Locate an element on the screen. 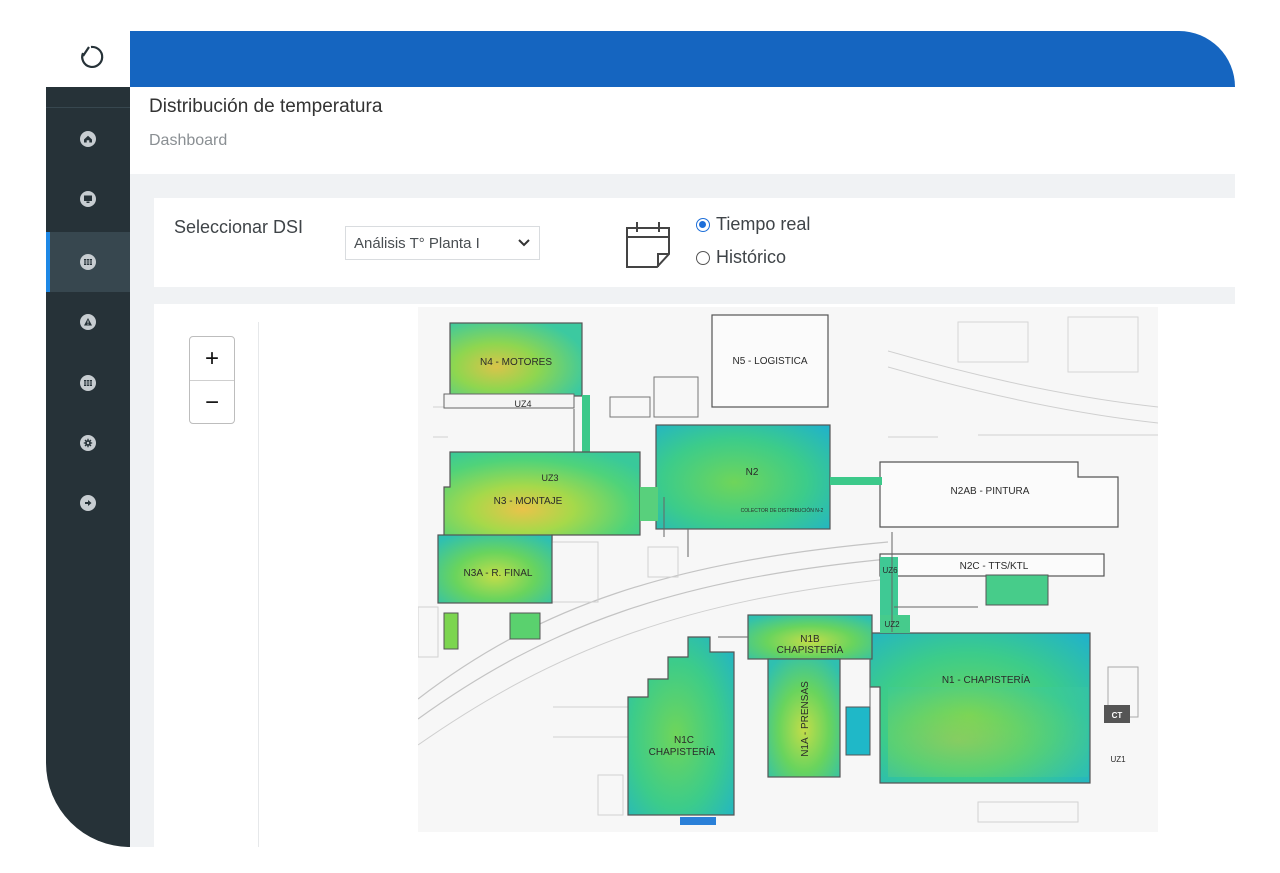  grid-icon is located at coordinates (88, 383).